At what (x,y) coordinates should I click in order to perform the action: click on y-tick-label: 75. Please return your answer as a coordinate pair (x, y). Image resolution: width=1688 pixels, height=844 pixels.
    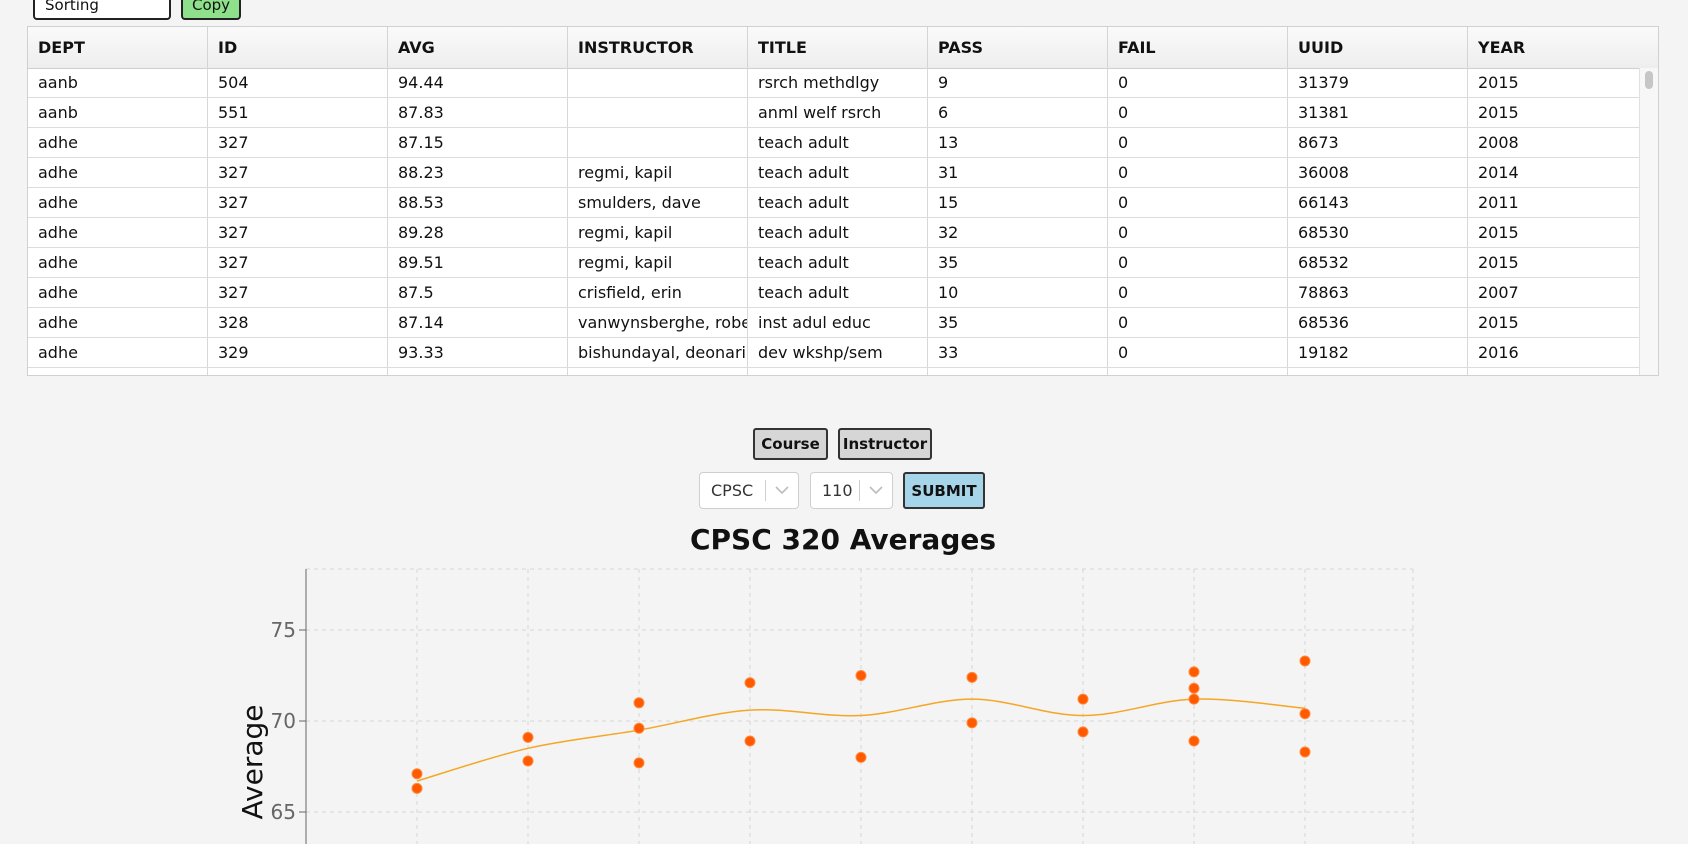
    Looking at the image, I should click on (283, 630).